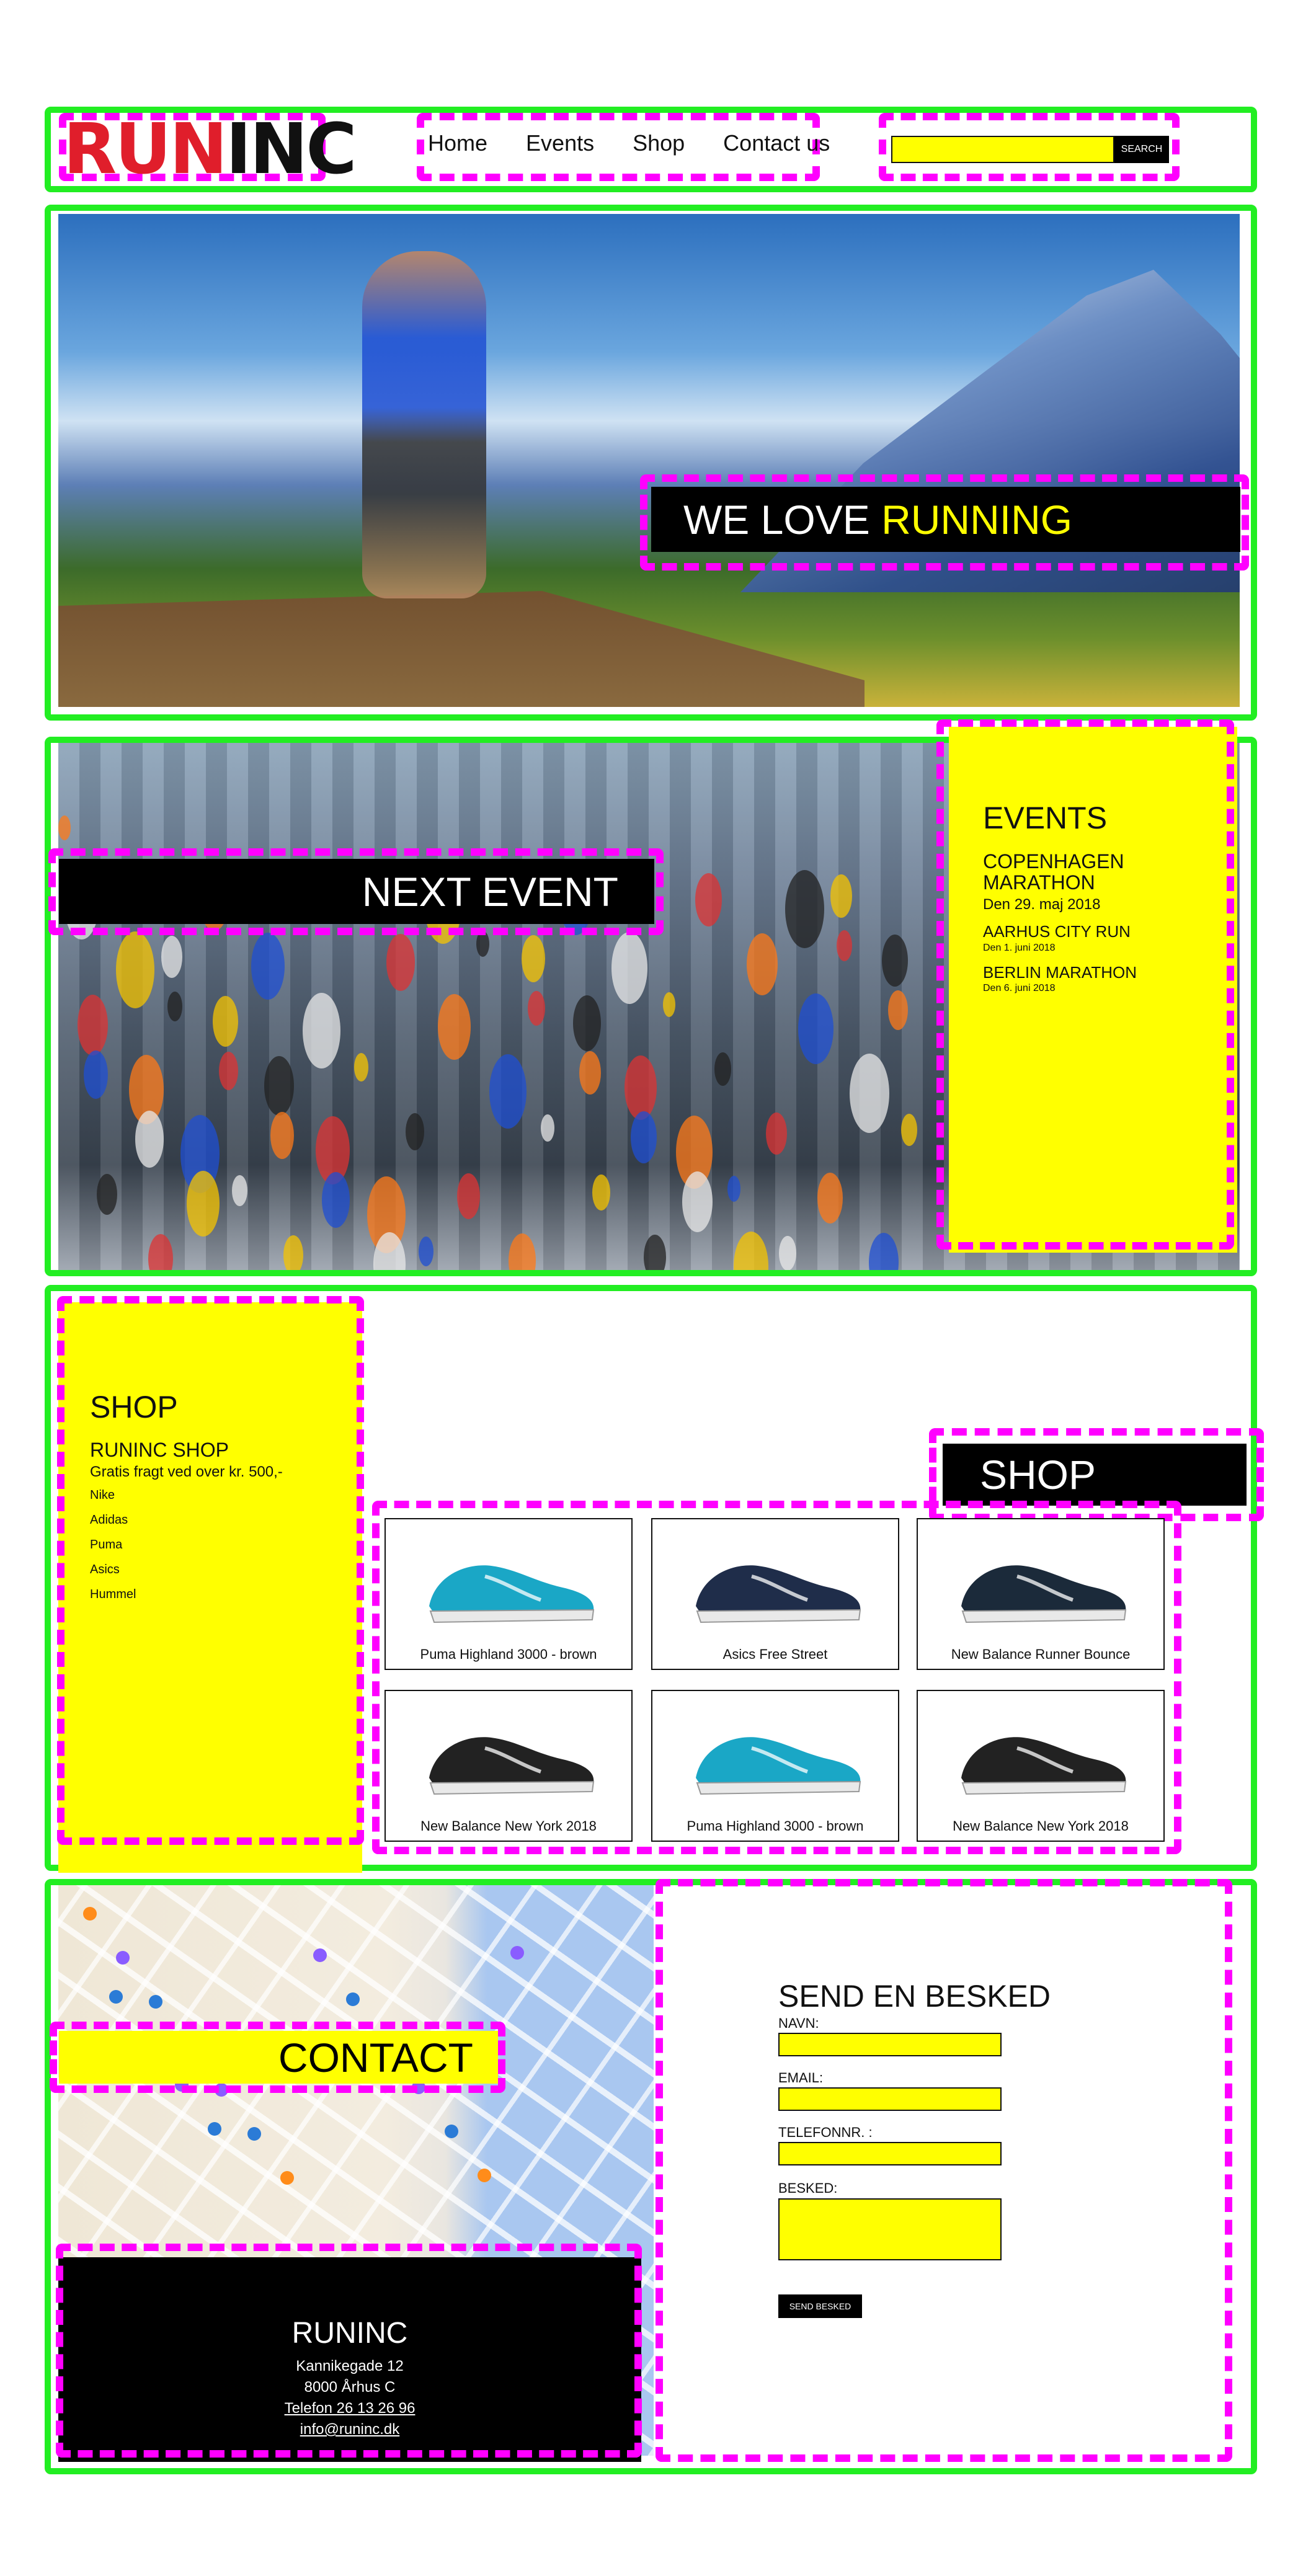 Image resolution: width=1298 pixels, height=2576 pixels. Describe the element at coordinates (1041, 1654) in the screenshot. I see `product-name: New Balance Runner Bounce` at that location.